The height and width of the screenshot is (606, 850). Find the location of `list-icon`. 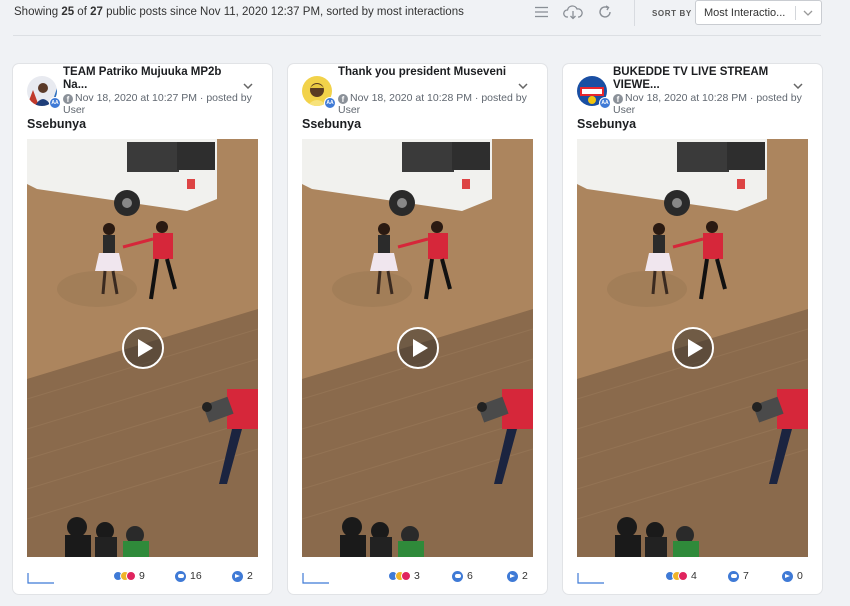

list-icon is located at coordinates (541, 12).